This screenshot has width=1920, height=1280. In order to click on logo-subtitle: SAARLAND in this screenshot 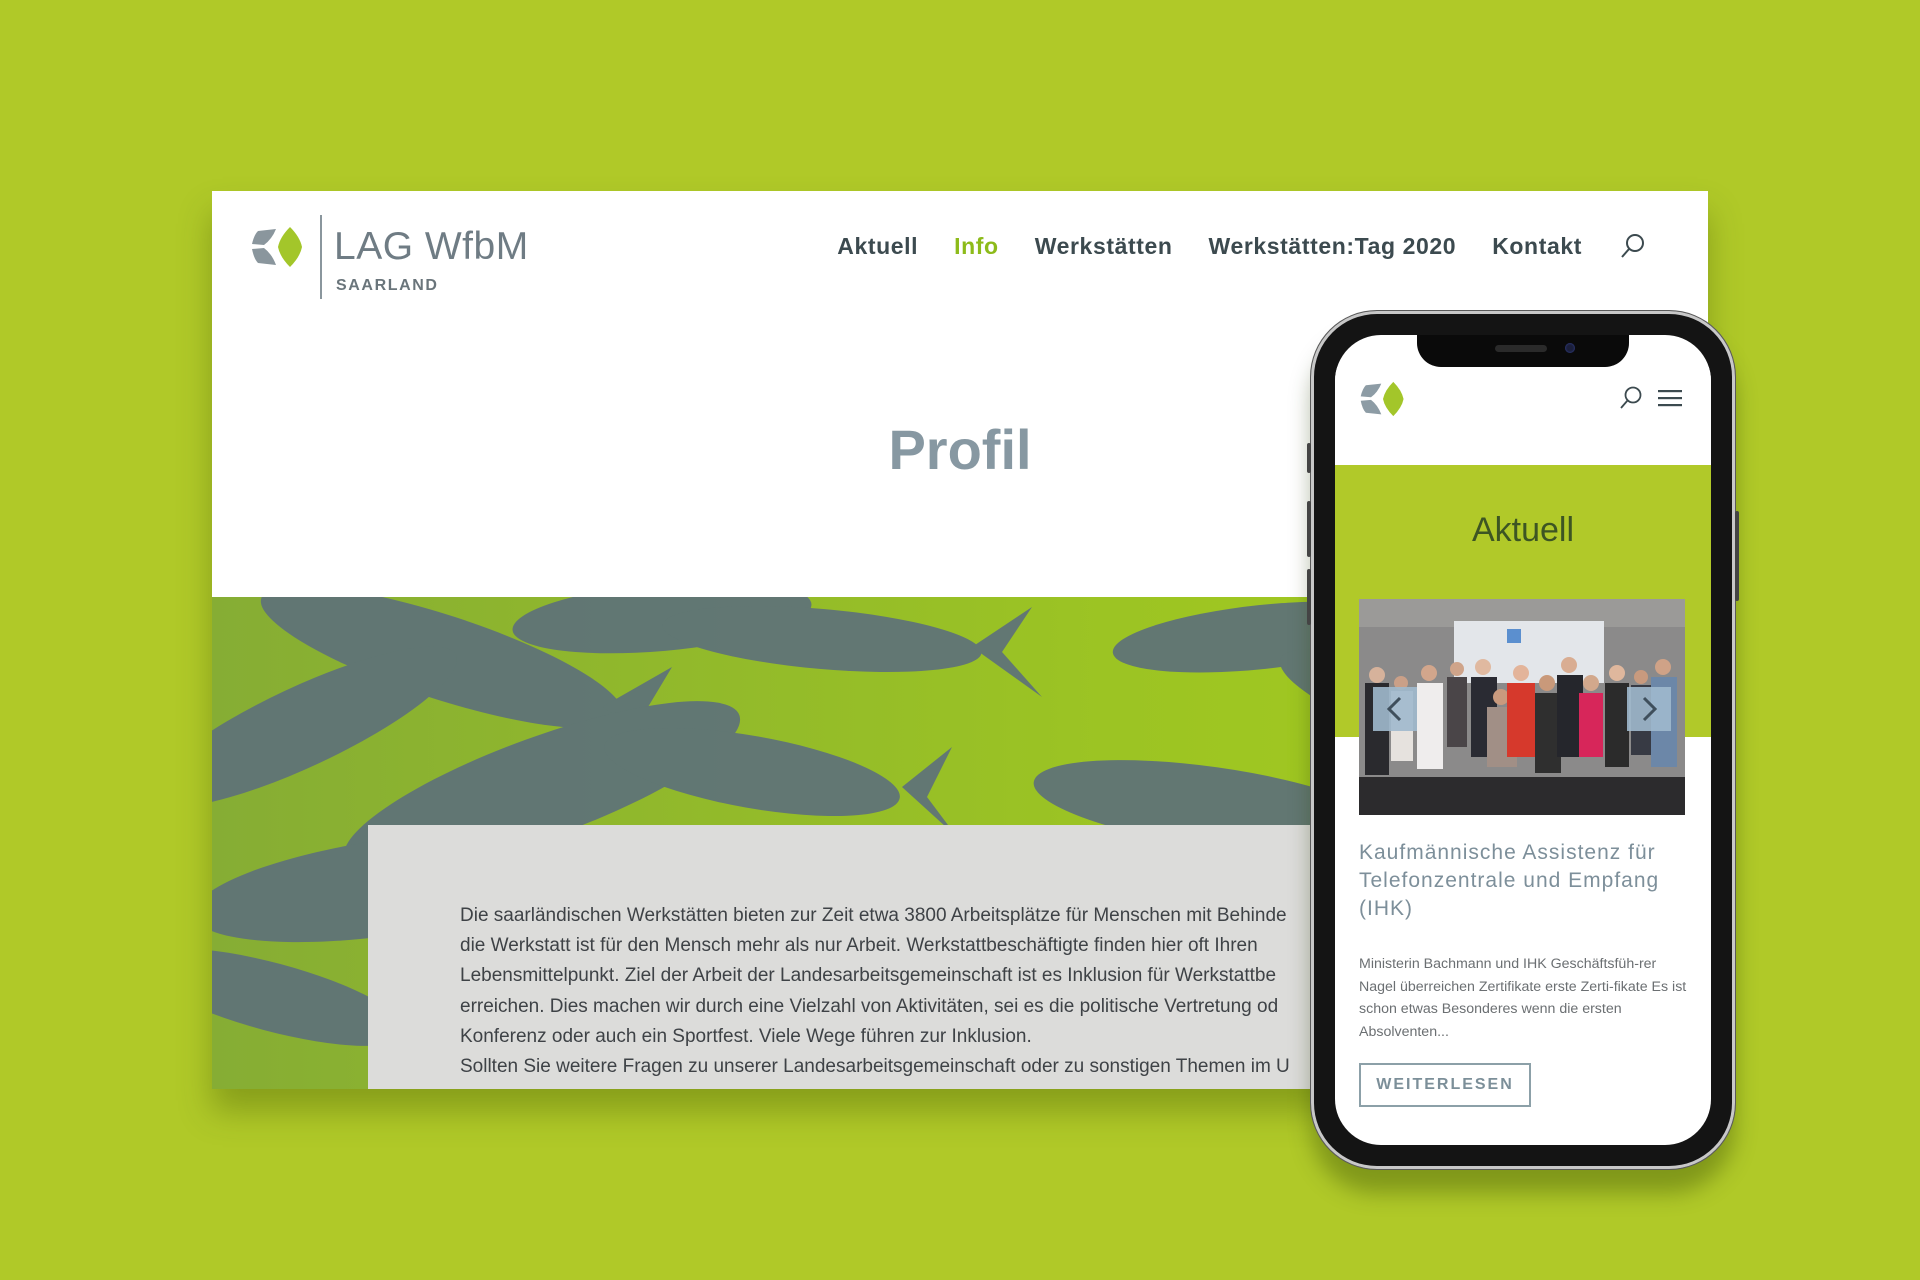, I will do `click(387, 285)`.